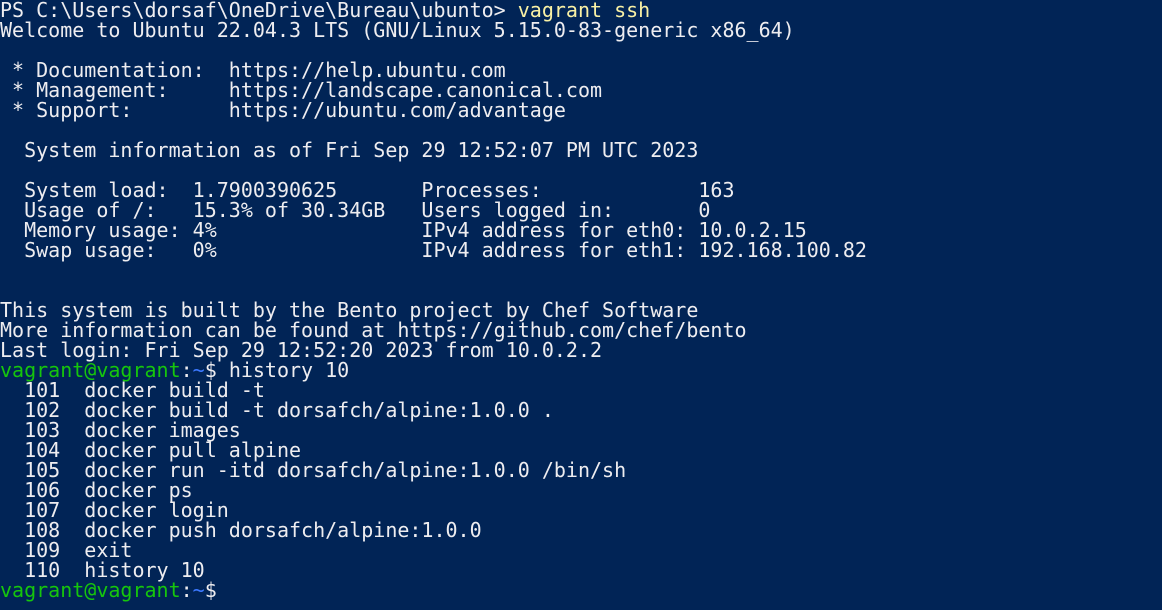  Describe the element at coordinates (283, 110) in the screenshot. I see `support-line: * Support: https://ubuntu.com/advantage` at that location.